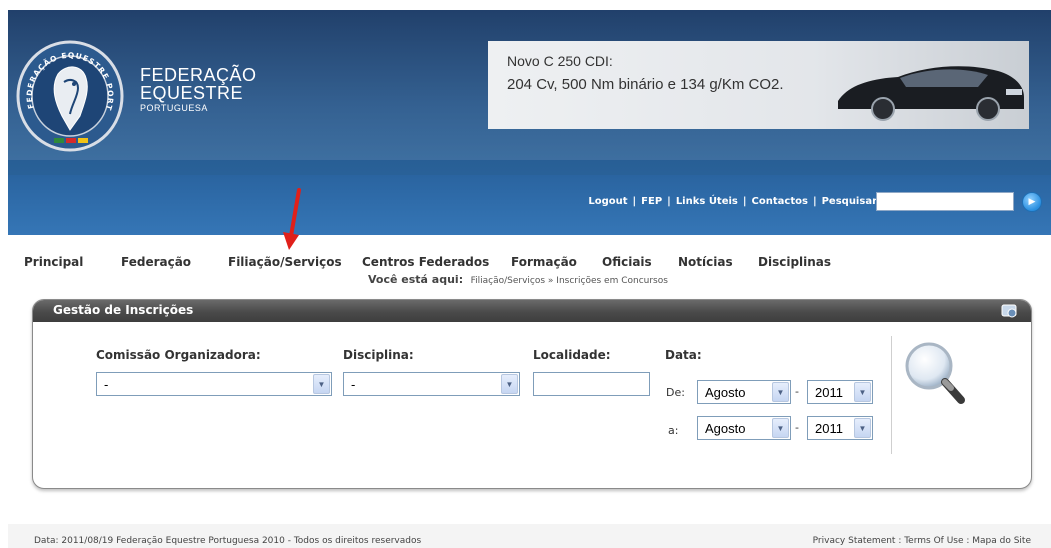  I want to click on ad-line-1: Novo C 250 CDI:, so click(560, 61).